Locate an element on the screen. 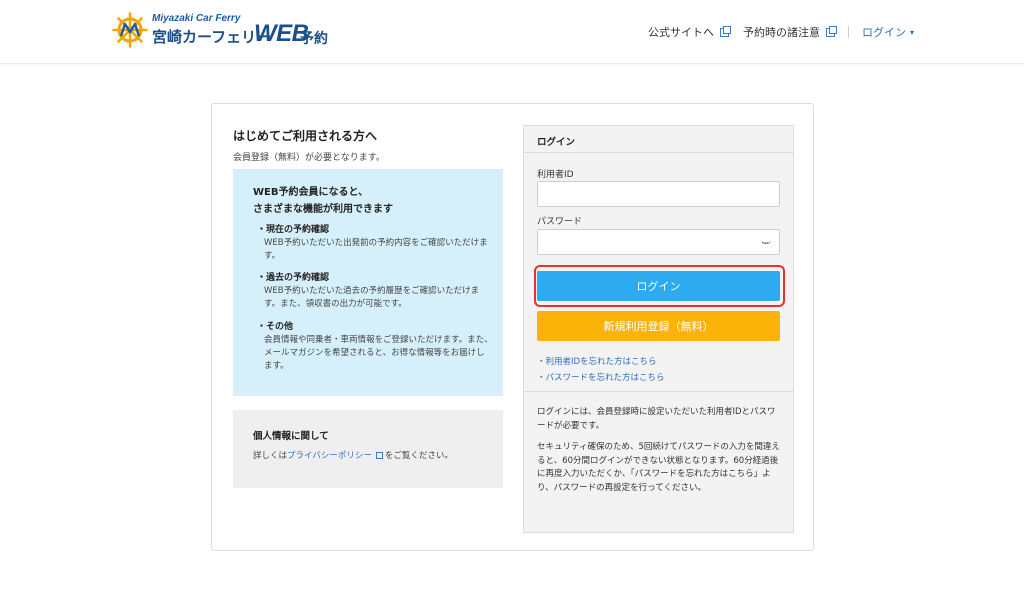 This screenshot has height=614, width=1024. login-panel-title: ログイン is located at coordinates (658, 139).